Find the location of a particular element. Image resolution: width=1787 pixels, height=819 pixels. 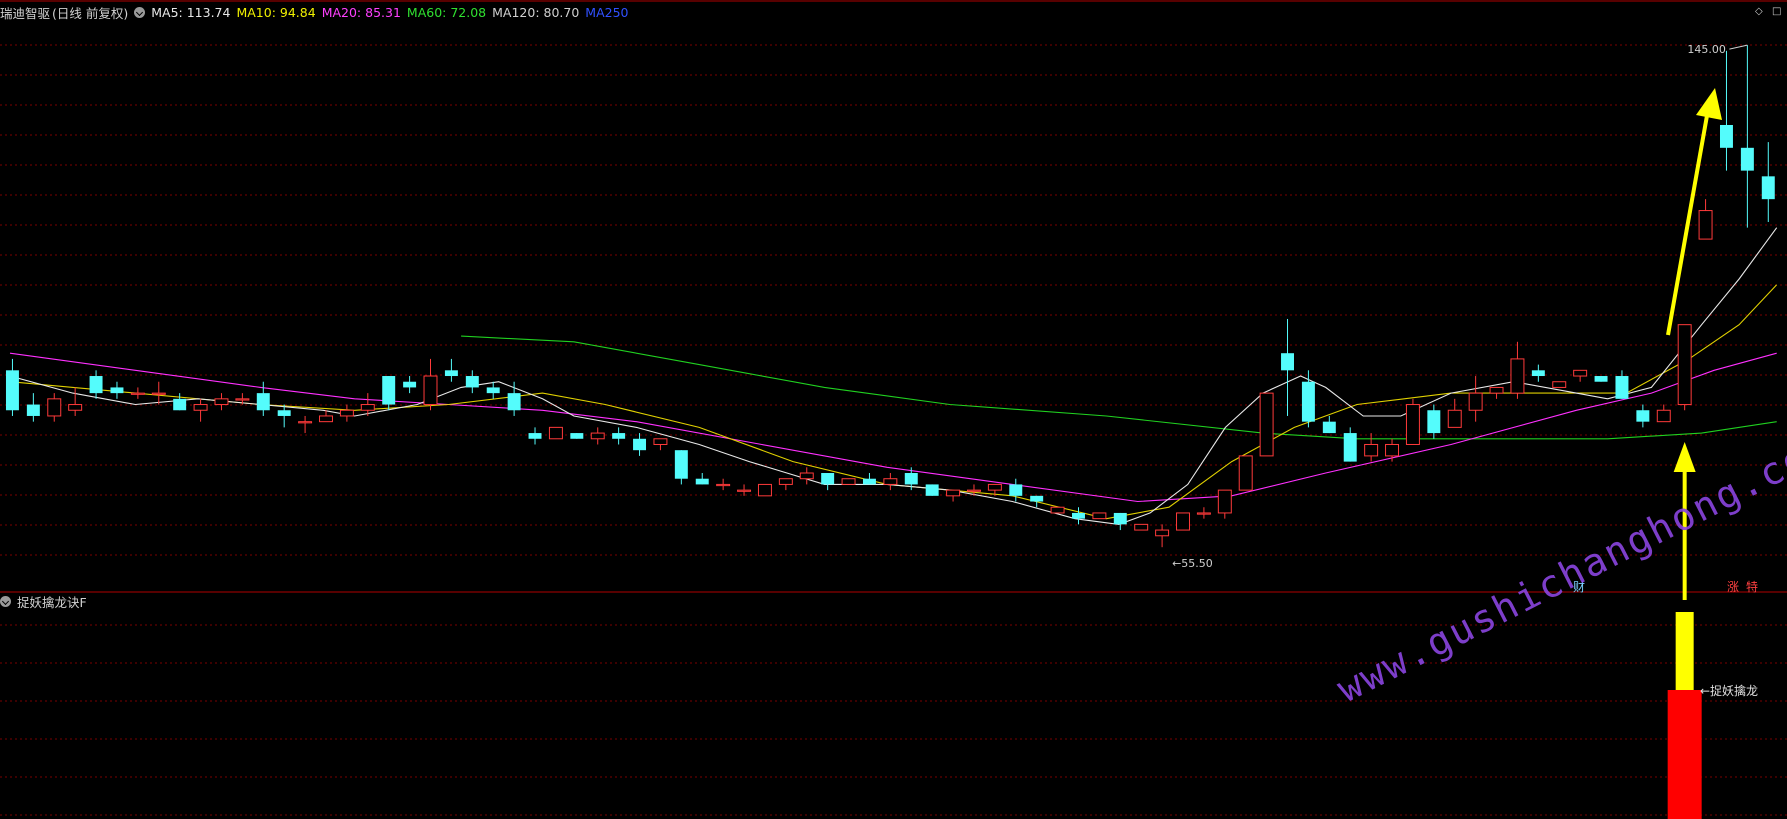

ma-legend-item: MA5: 113.74 is located at coordinates (191, 12).